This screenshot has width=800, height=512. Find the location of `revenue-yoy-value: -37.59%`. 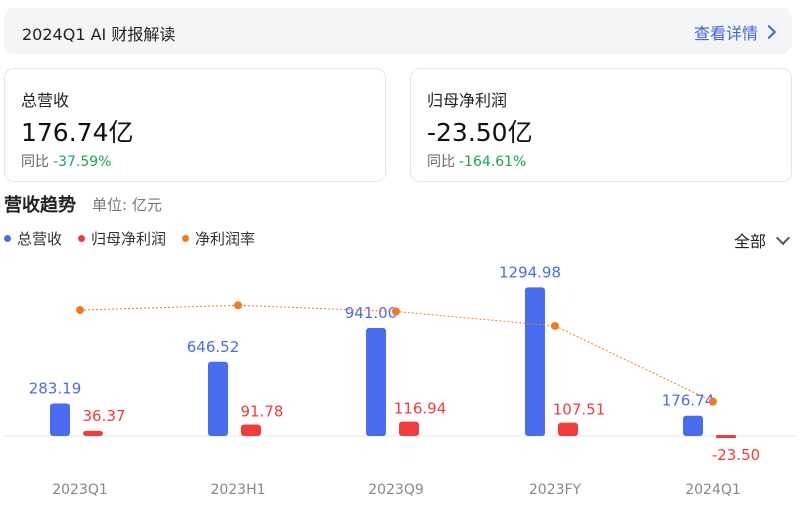

revenue-yoy-value: -37.59% is located at coordinates (82, 162).